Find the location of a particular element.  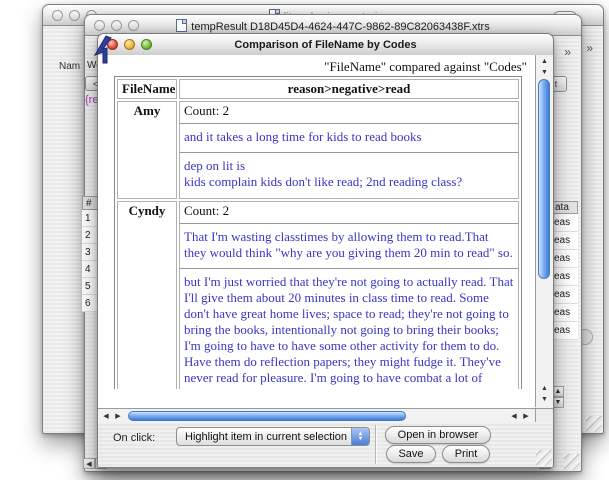

scrollbar-corner is located at coordinates (544, 415).